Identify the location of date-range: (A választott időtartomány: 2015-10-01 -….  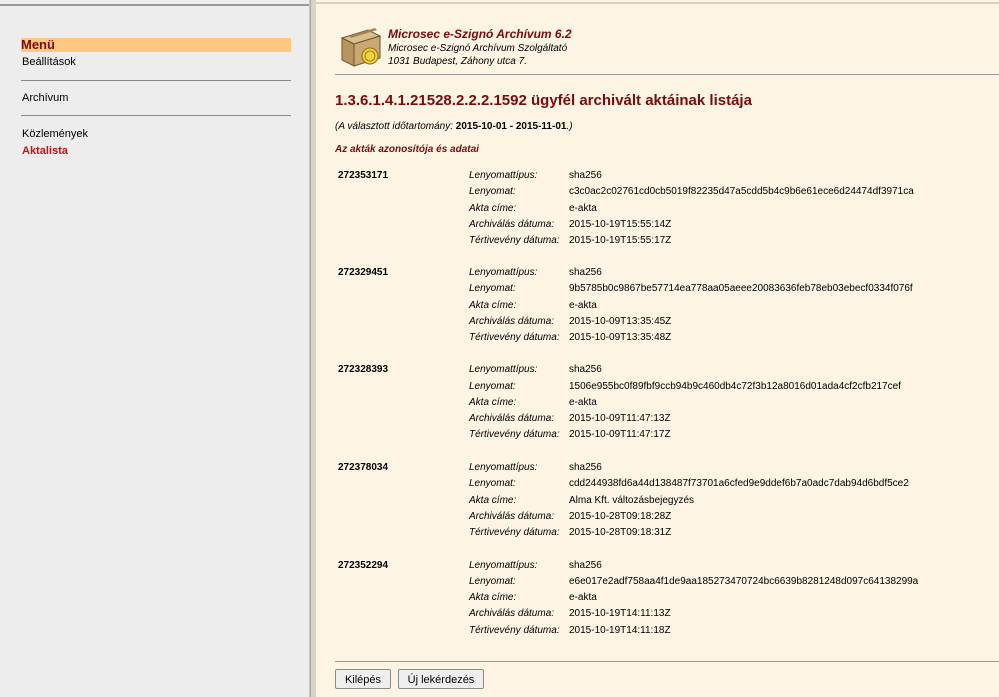
(454, 126).